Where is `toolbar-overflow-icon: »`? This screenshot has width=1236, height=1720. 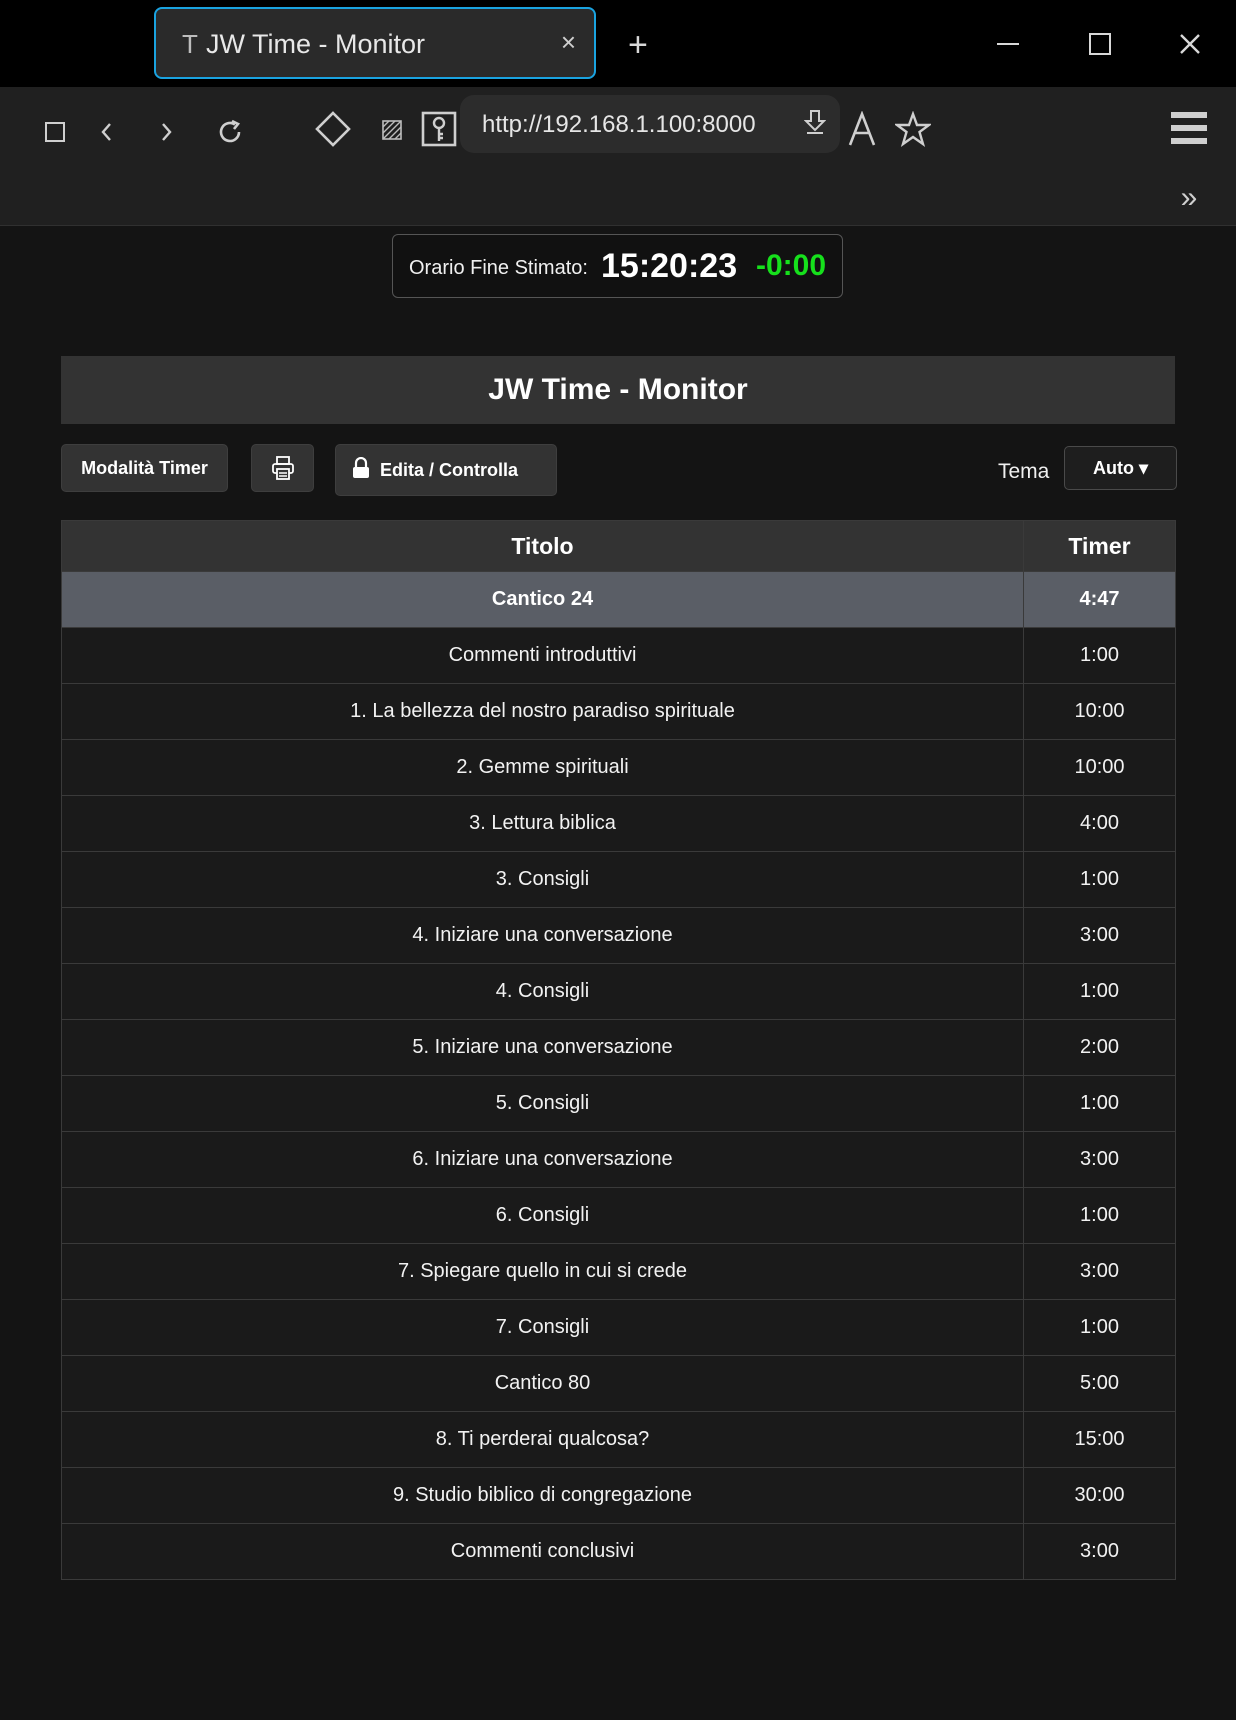
toolbar-overflow-icon: » is located at coordinates (1189, 197).